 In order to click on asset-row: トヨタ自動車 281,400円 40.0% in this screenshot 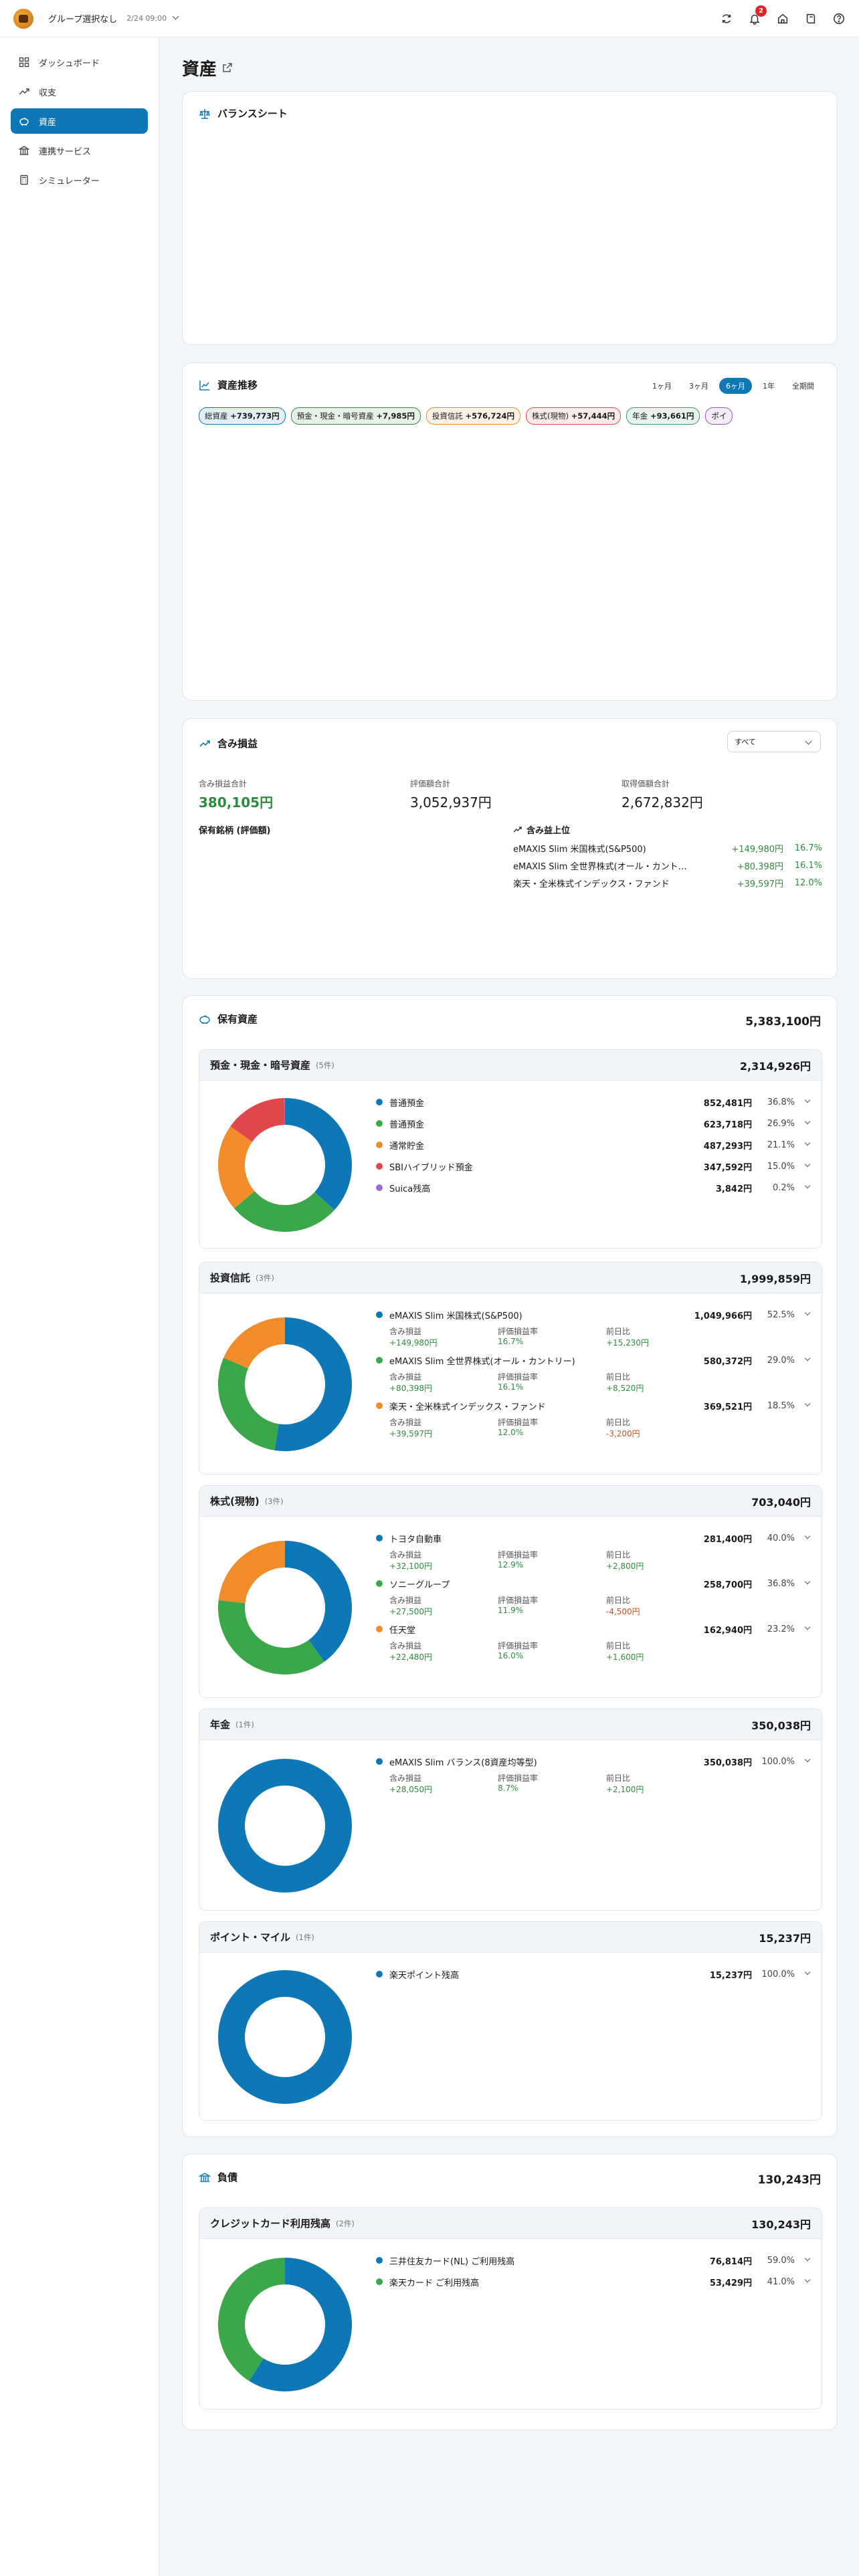, I will do `click(593, 1538)`.